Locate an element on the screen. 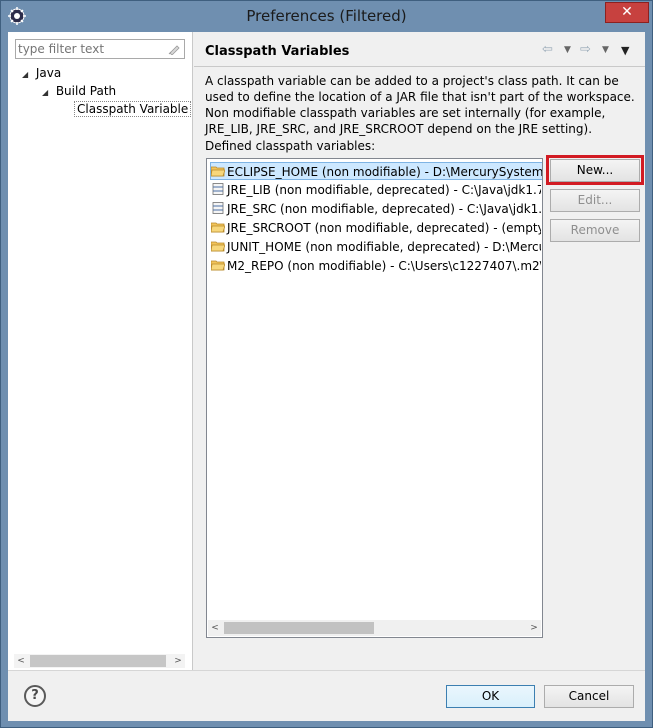 The height and width of the screenshot is (728, 653). clear-filter-icon is located at coordinates (174, 49).